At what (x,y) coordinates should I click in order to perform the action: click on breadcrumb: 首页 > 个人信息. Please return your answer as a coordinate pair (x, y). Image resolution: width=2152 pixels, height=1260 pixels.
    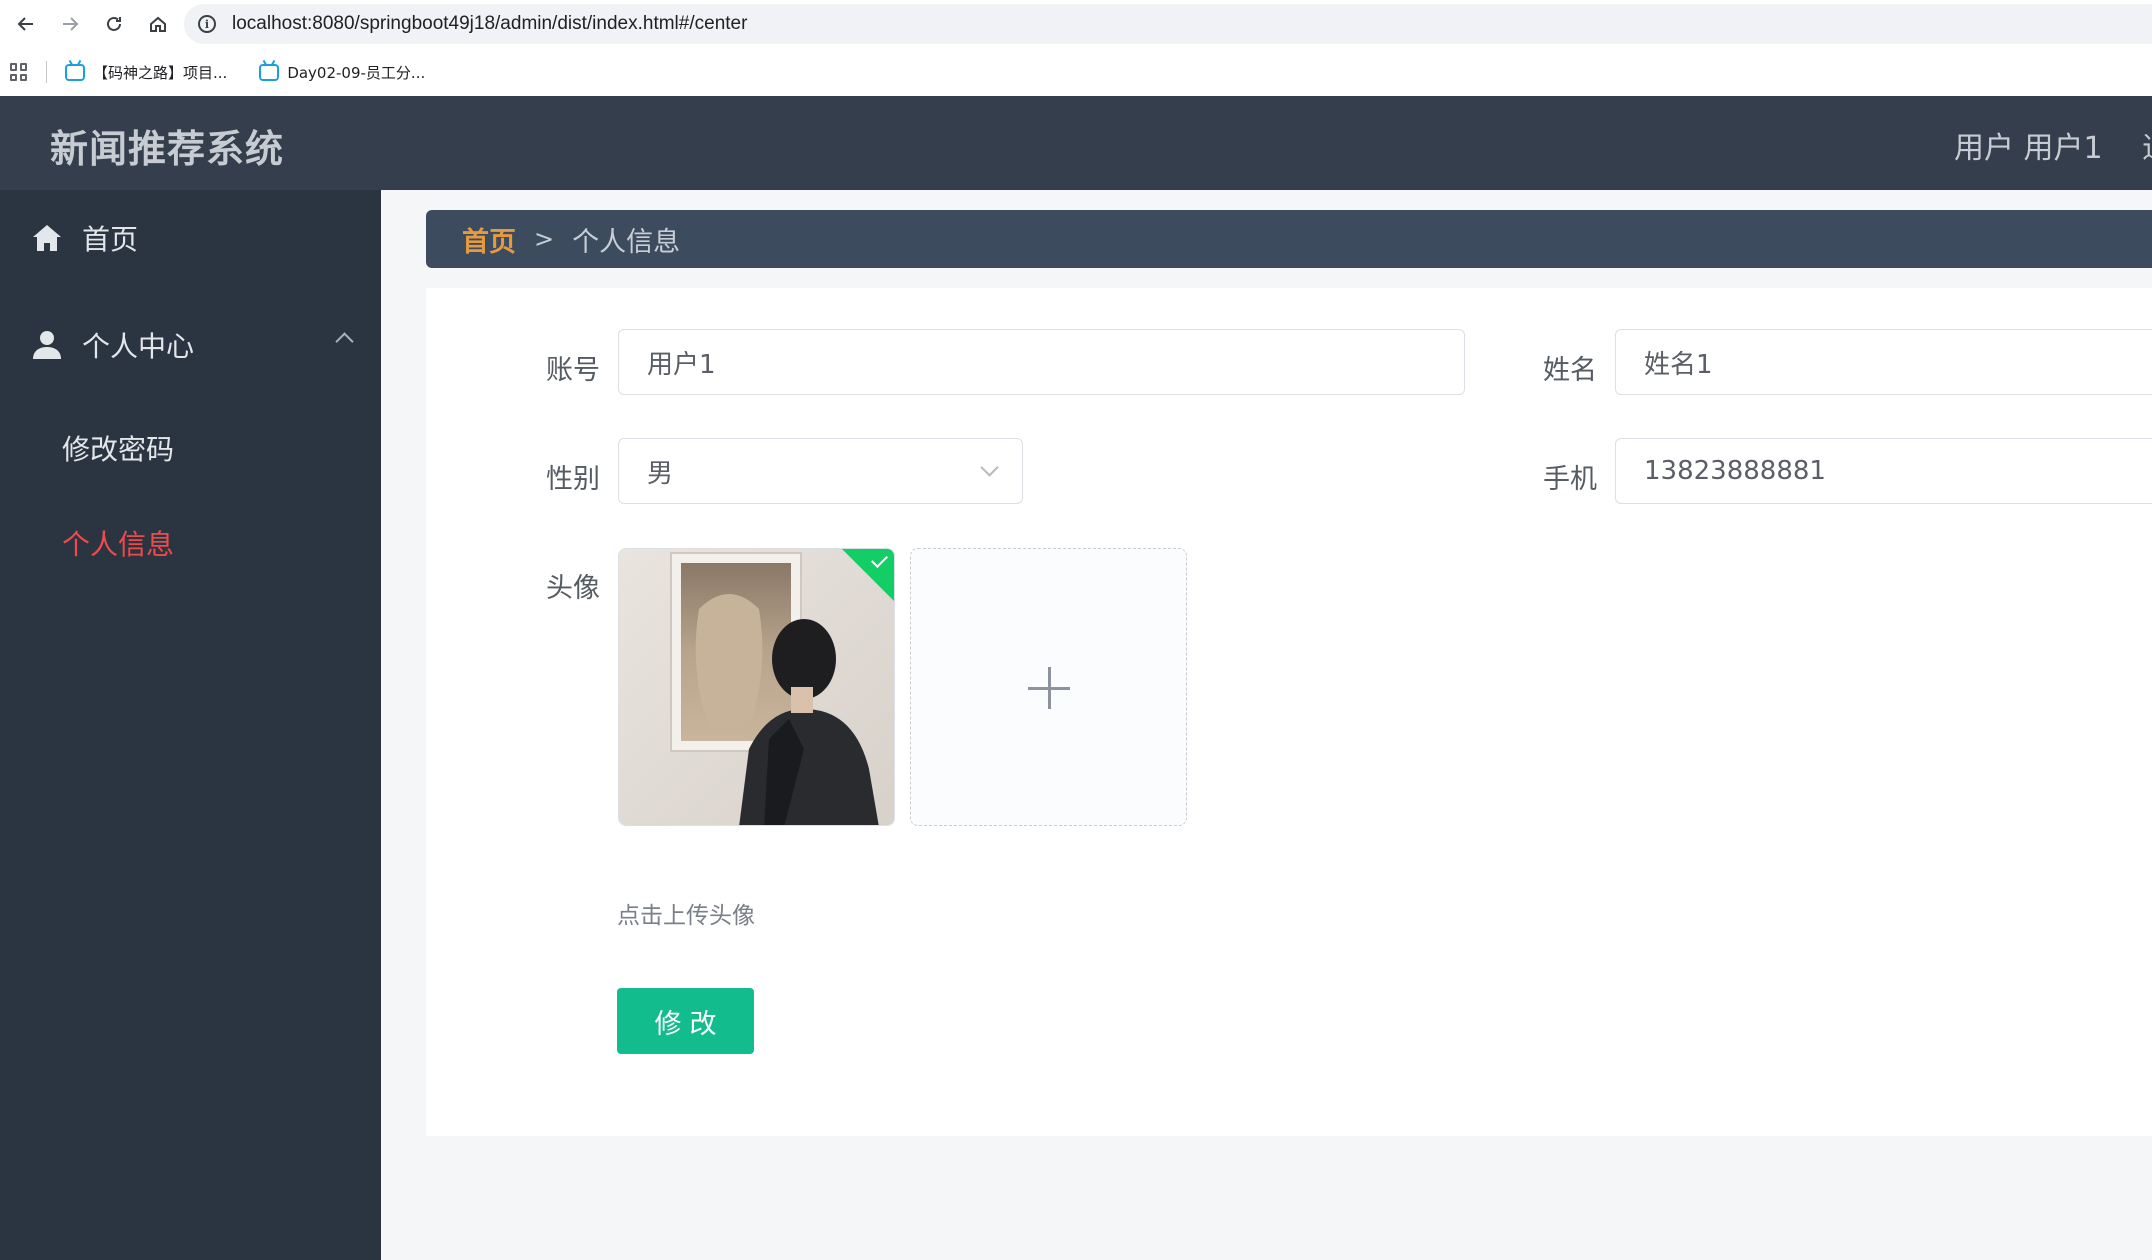
    Looking at the image, I should click on (1289, 239).